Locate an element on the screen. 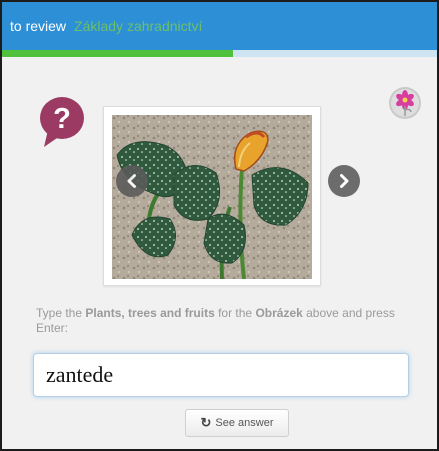 The width and height of the screenshot is (439, 451). flower-icon is located at coordinates (405, 103).